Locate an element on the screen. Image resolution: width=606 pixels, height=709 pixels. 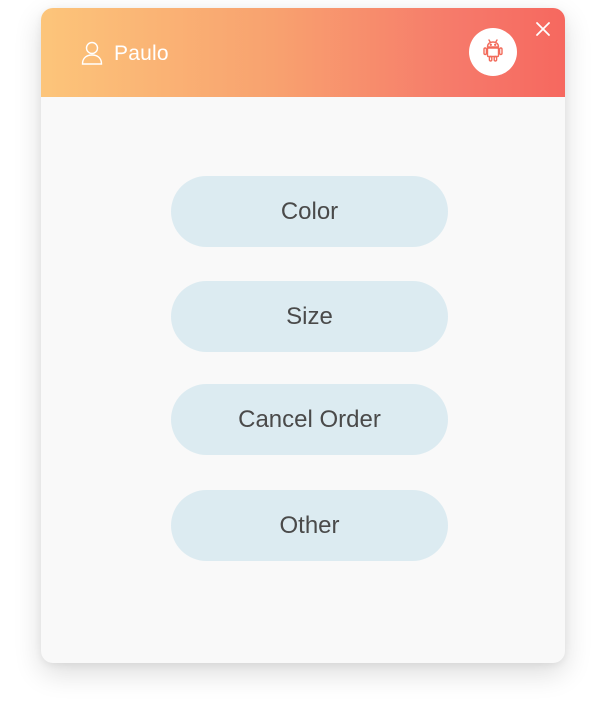
option-cancel-order-button: Cancel Order is located at coordinates (309, 419).